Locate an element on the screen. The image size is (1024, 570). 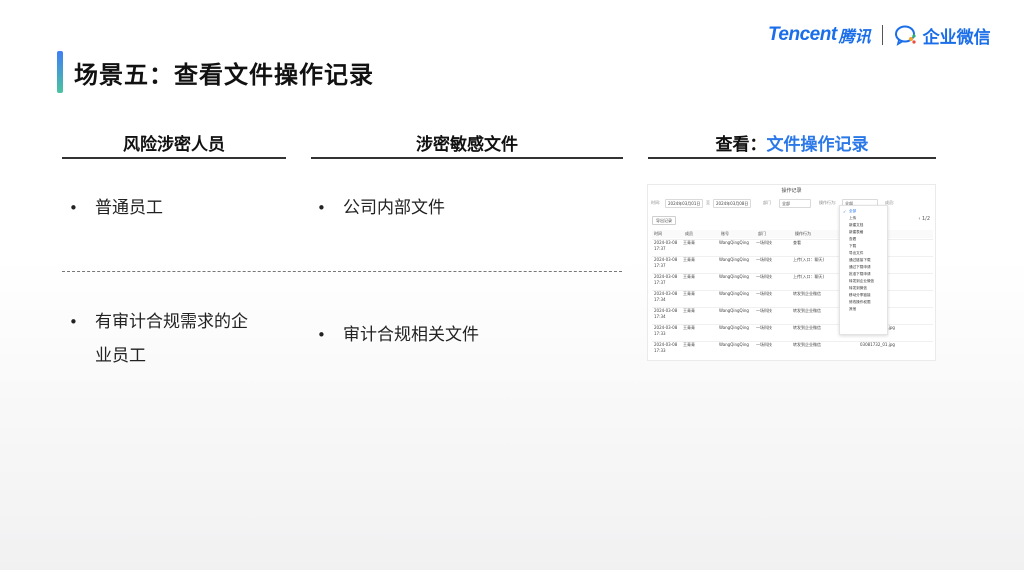
col-header: 时间 is located at coordinates (658, 233).